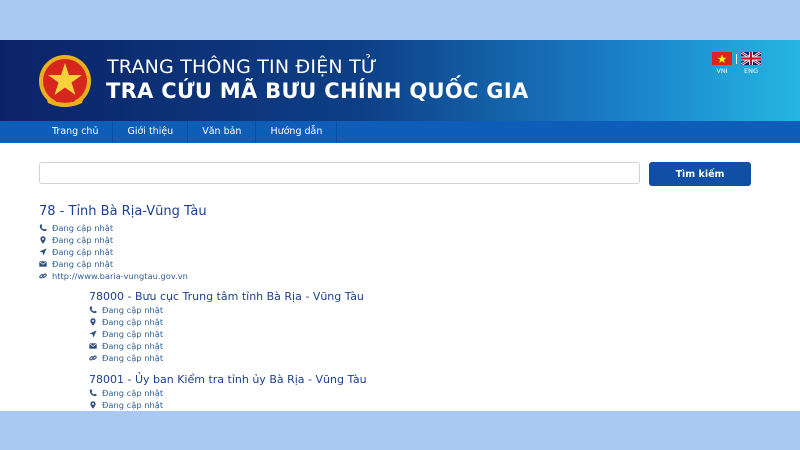  What do you see at coordinates (83, 228) in the screenshot?
I see `province-phone: Đang cập nhật` at bounding box center [83, 228].